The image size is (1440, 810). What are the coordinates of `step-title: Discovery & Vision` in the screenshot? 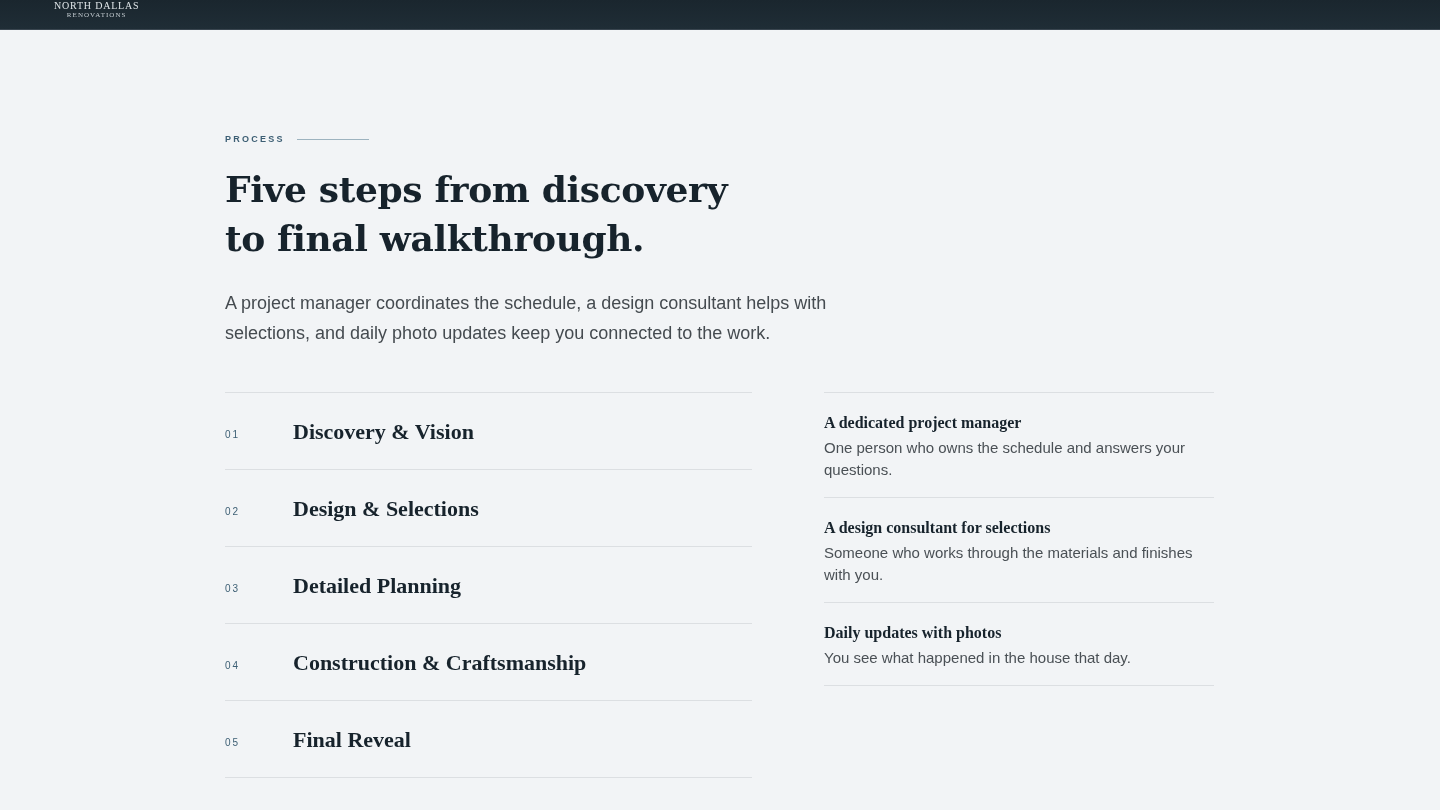 It's located at (383, 431).